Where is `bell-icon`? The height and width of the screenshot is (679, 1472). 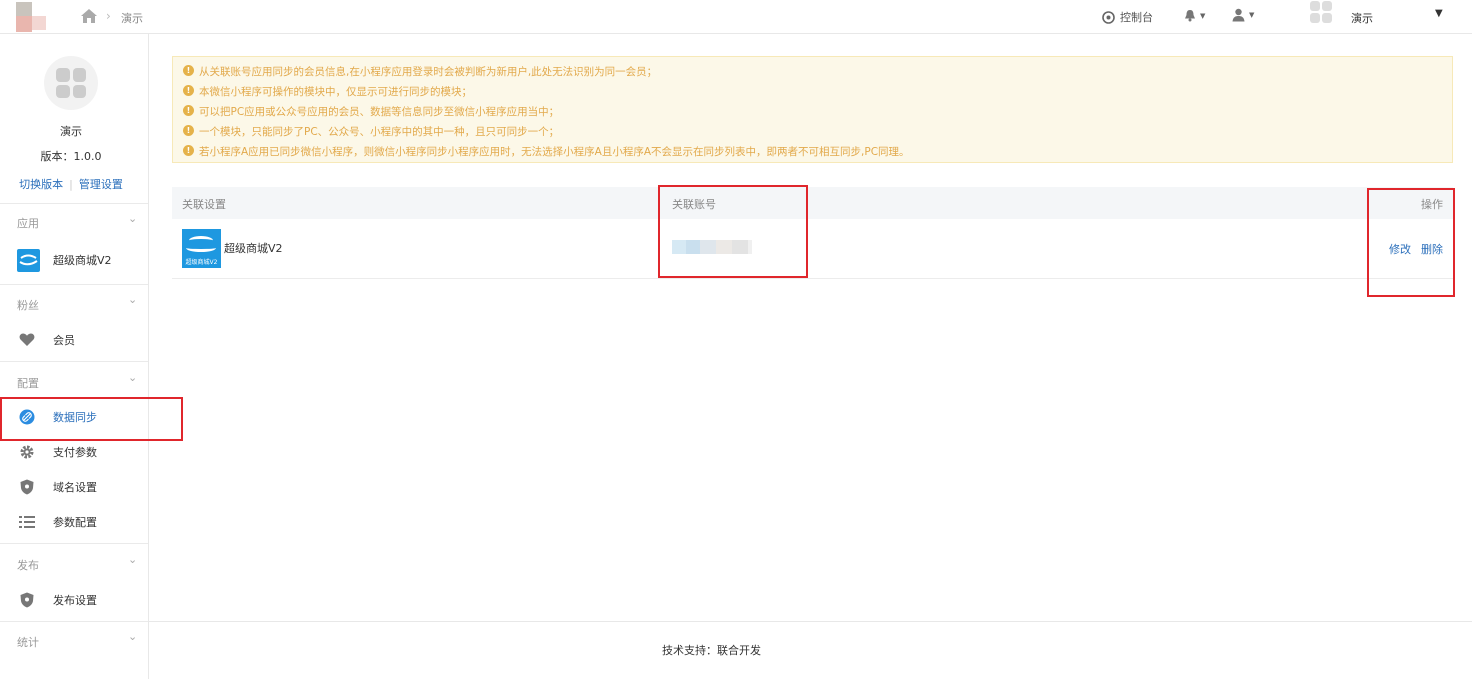
bell-icon is located at coordinates (1190, 16).